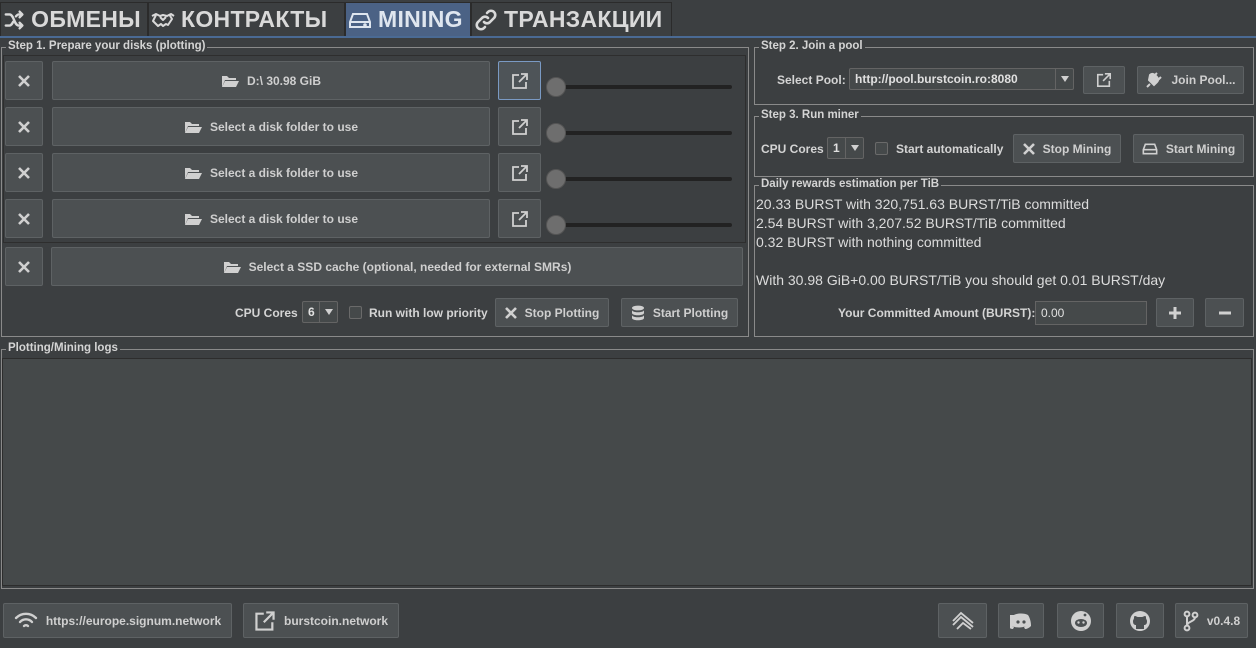 The width and height of the screenshot is (1256, 648). I want to click on discord-icon, so click(1020, 621).